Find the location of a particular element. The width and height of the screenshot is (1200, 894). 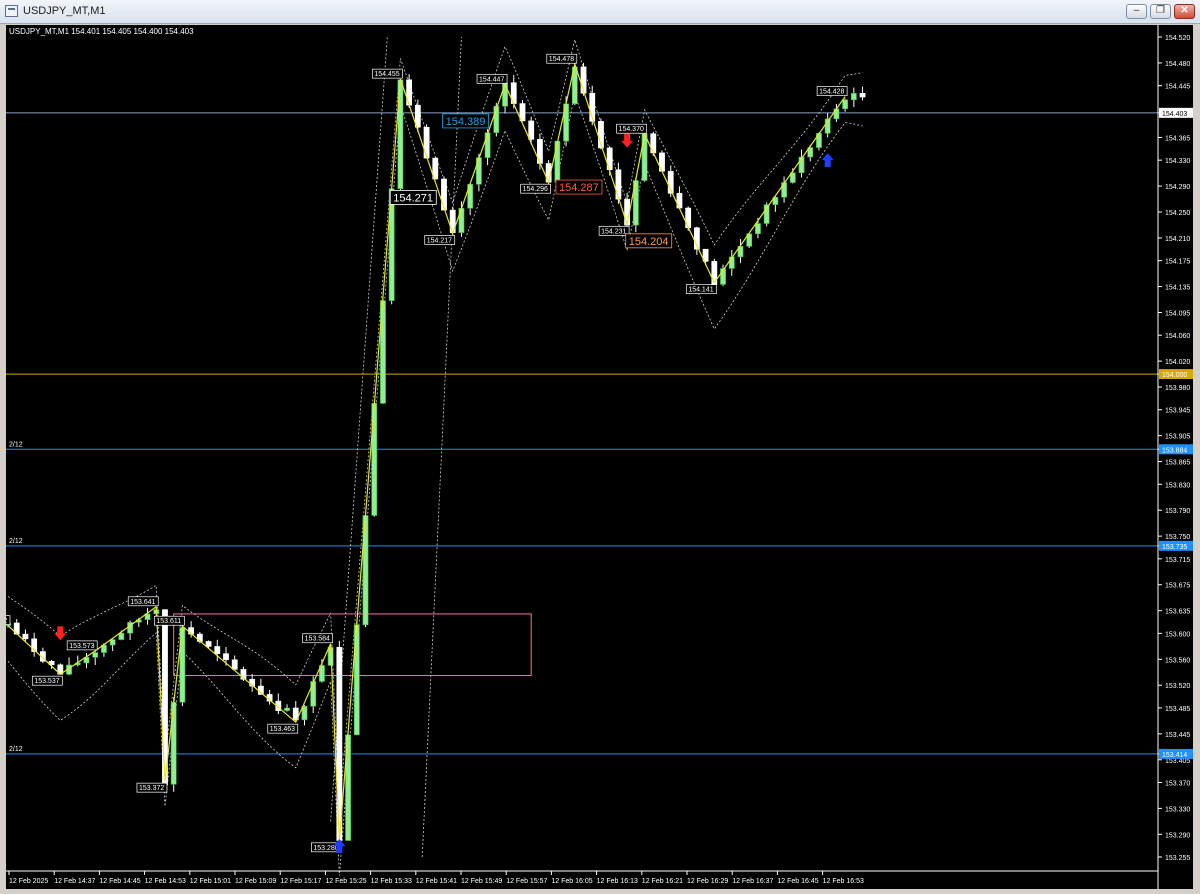

chart-window-icon is located at coordinates (11, 11).